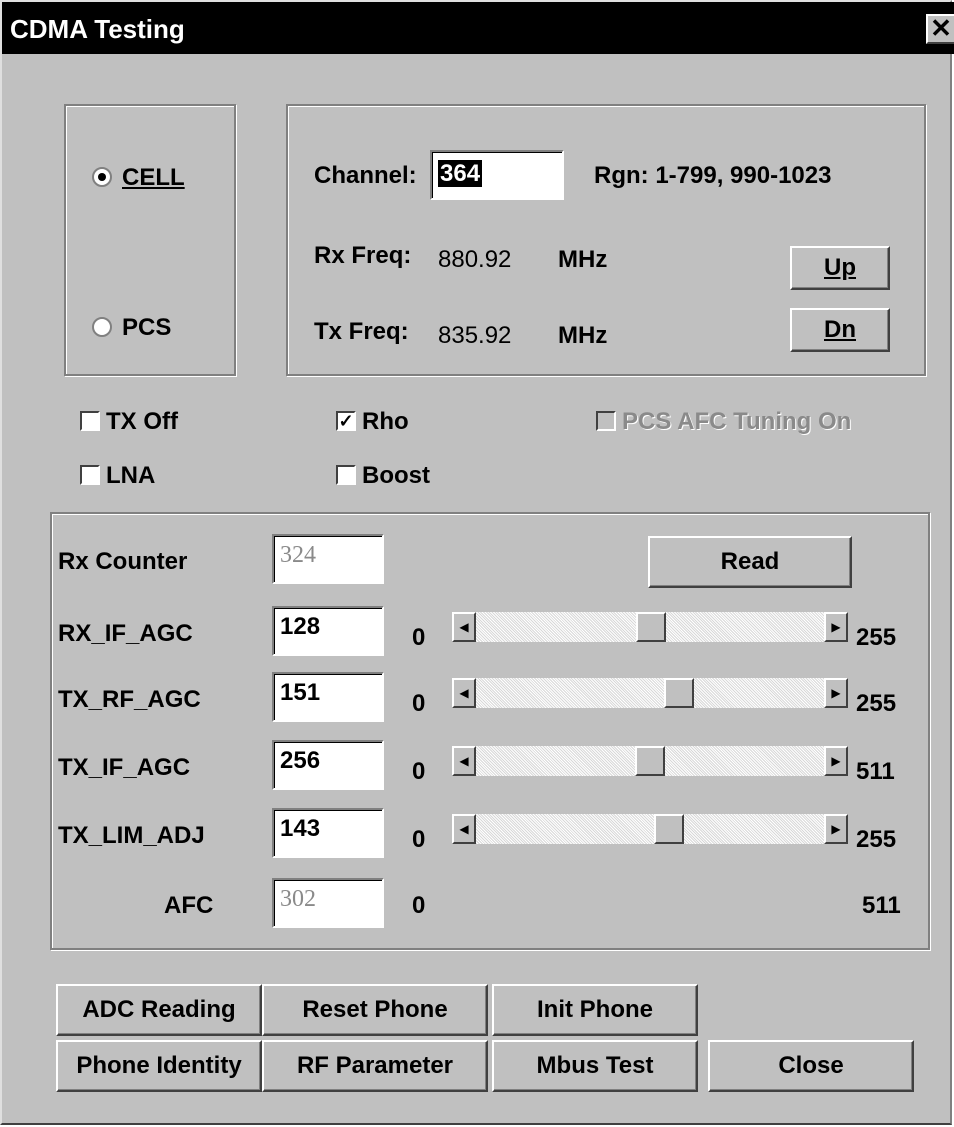 This screenshot has height=1127, width=954. What do you see at coordinates (328, 903) in the screenshot?
I see `afc-field: 302` at bounding box center [328, 903].